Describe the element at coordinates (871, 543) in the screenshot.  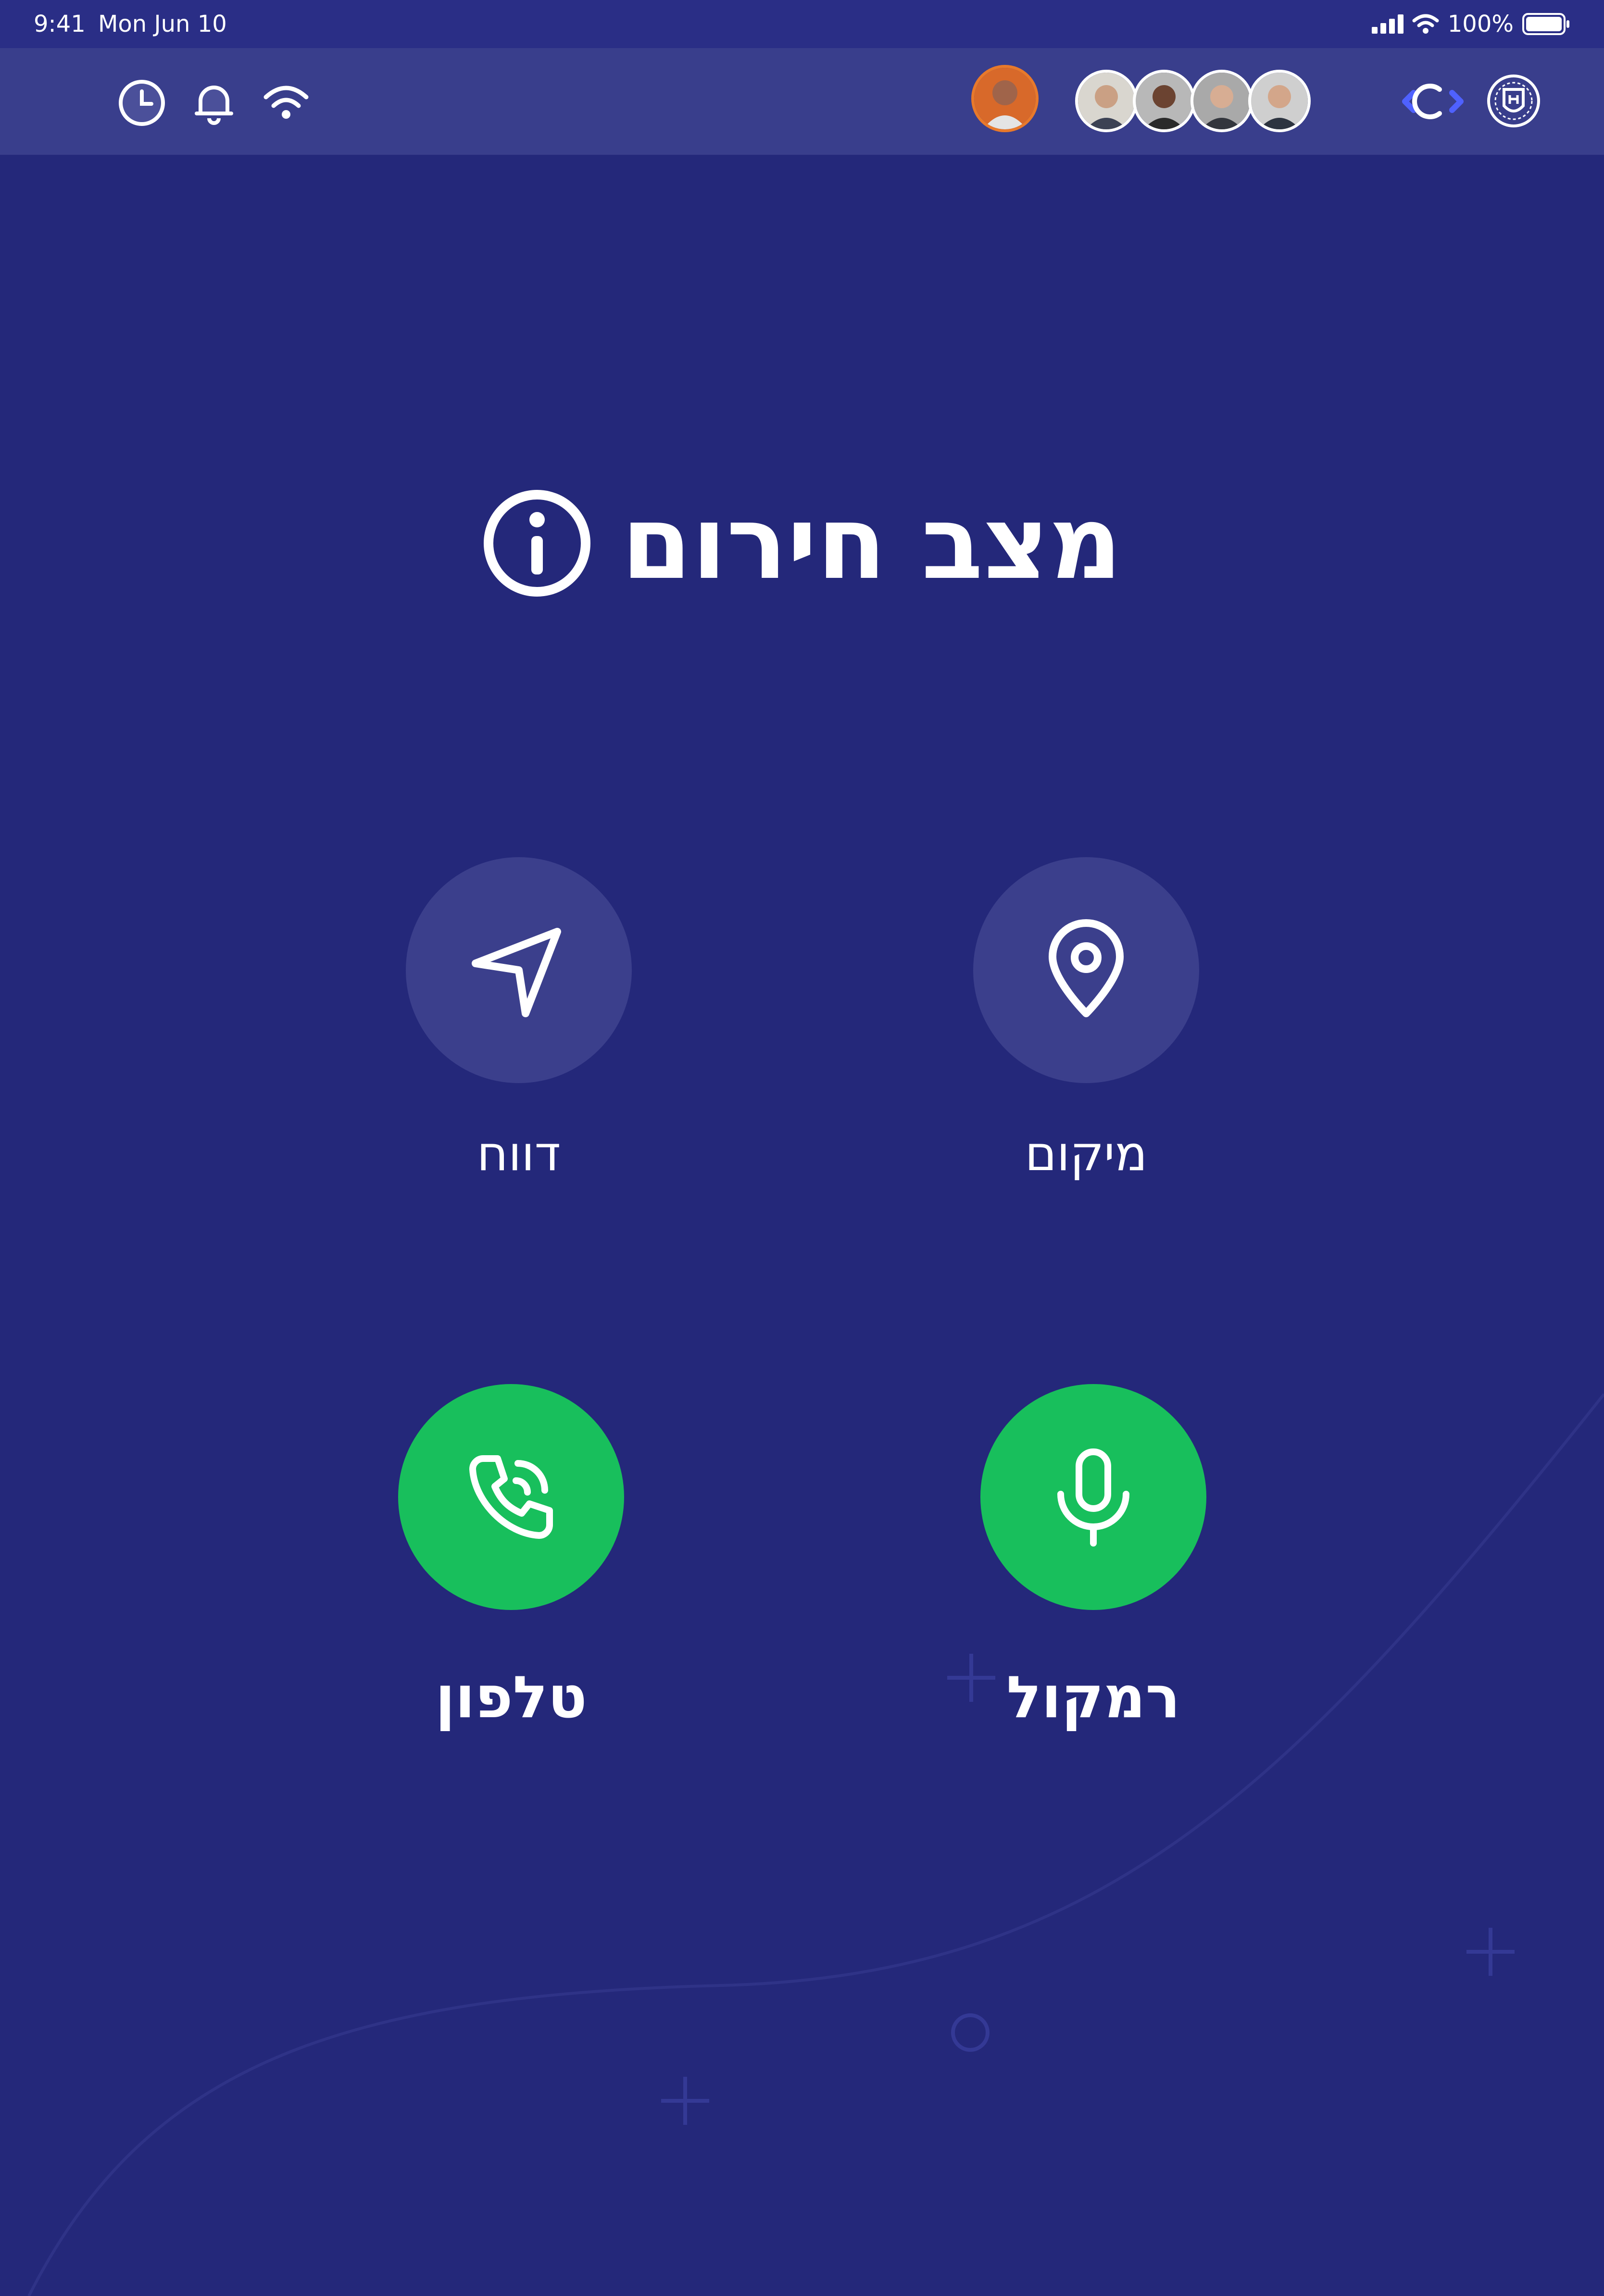
I see `page-title: מצב חירום` at that location.